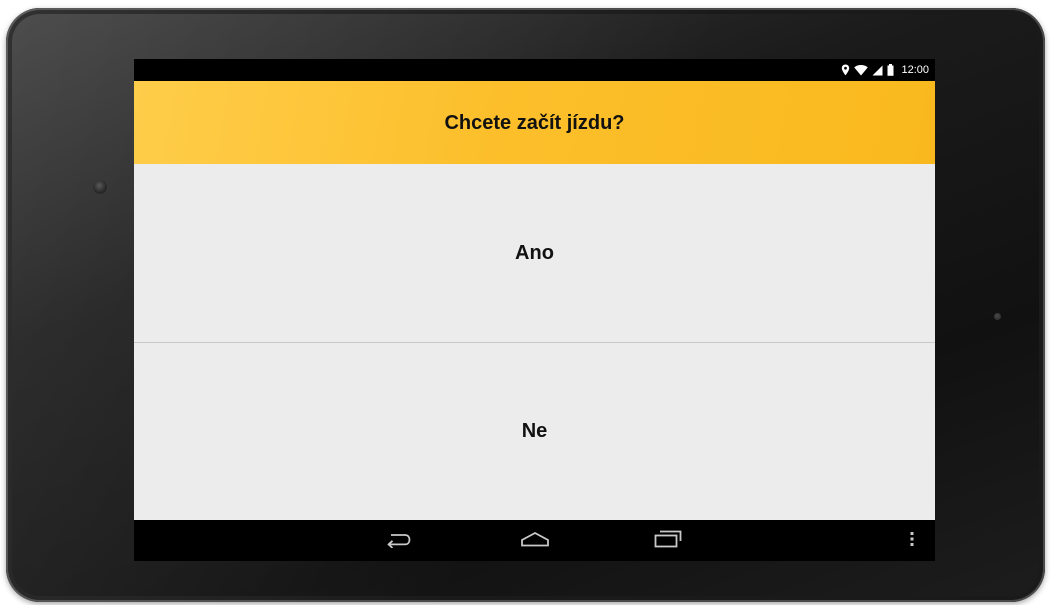 The image size is (1051, 605). What do you see at coordinates (890, 70) in the screenshot?
I see `battery-icon` at bounding box center [890, 70].